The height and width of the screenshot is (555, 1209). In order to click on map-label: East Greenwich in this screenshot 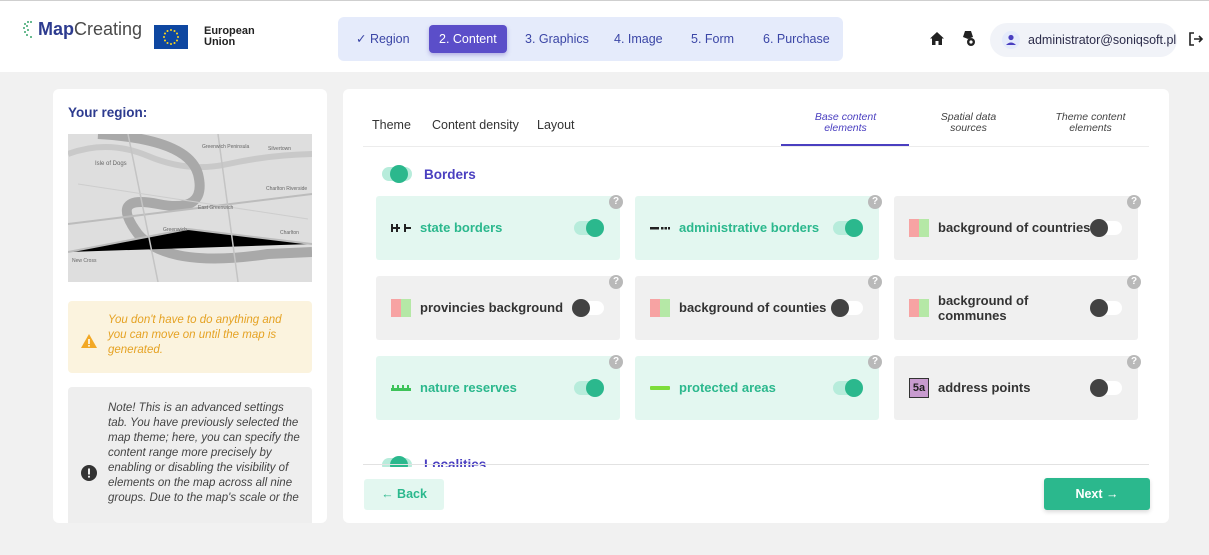, I will do `click(216, 208)`.